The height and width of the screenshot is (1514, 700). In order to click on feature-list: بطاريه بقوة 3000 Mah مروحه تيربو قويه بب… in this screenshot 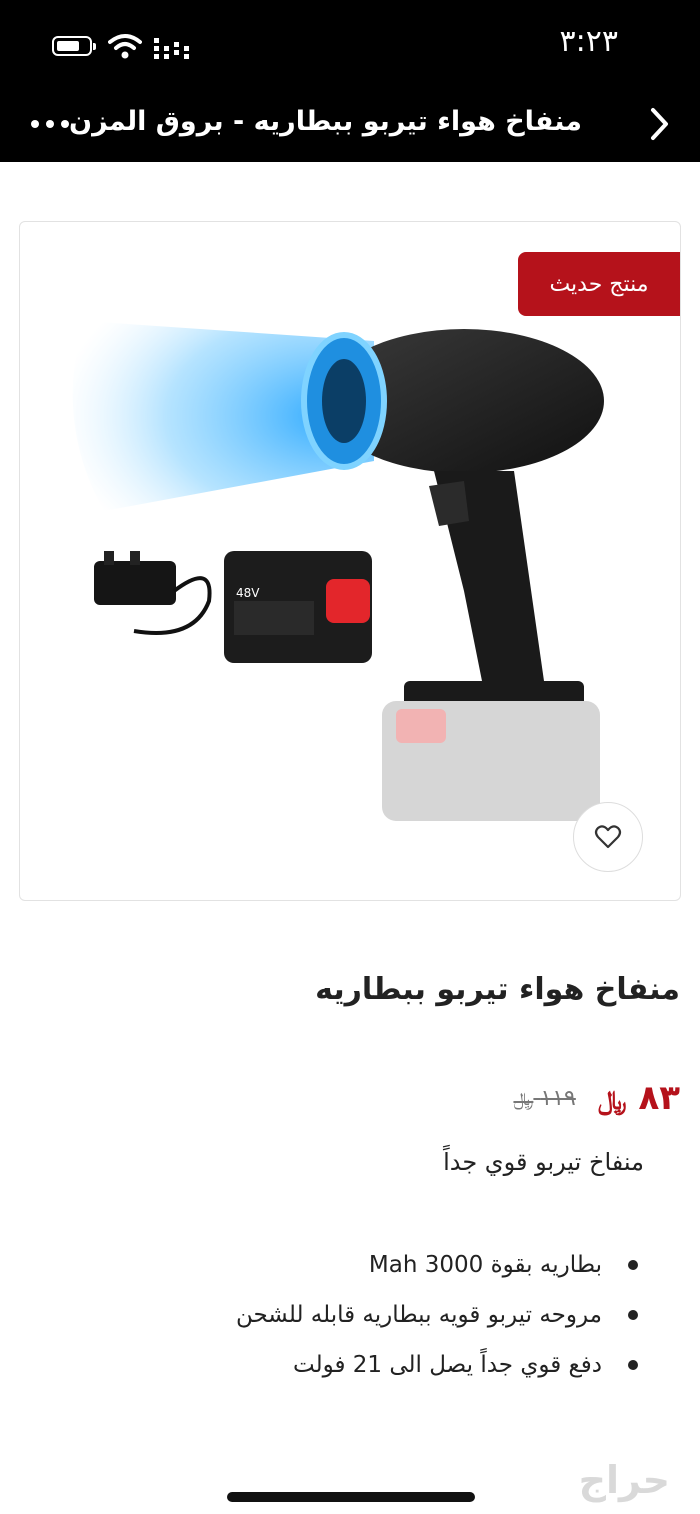, I will do `click(437, 1317)`.